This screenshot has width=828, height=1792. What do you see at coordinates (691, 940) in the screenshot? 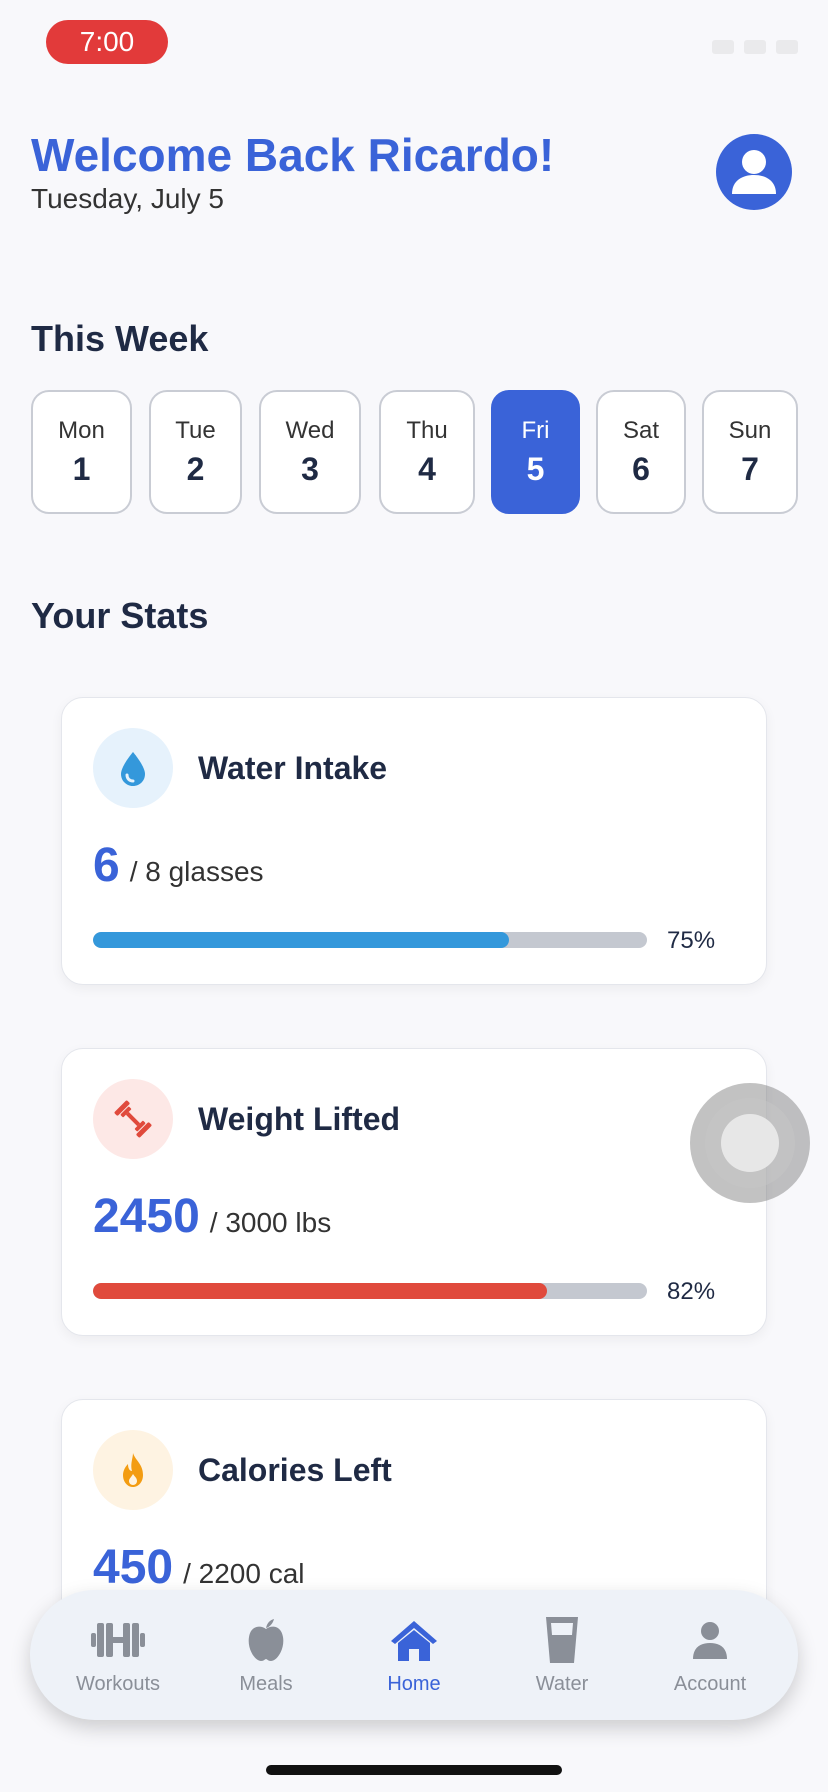
I see `progress-percent: 75%` at bounding box center [691, 940].